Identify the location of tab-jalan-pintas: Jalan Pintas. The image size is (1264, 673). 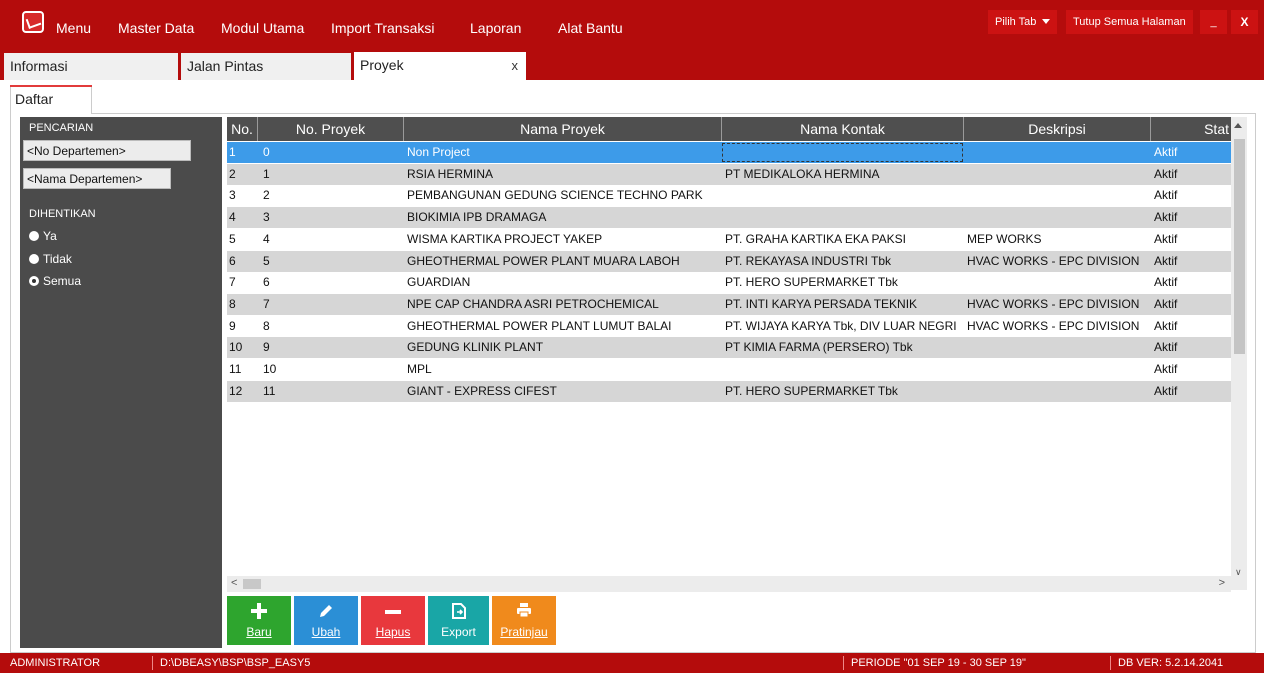
(266, 66).